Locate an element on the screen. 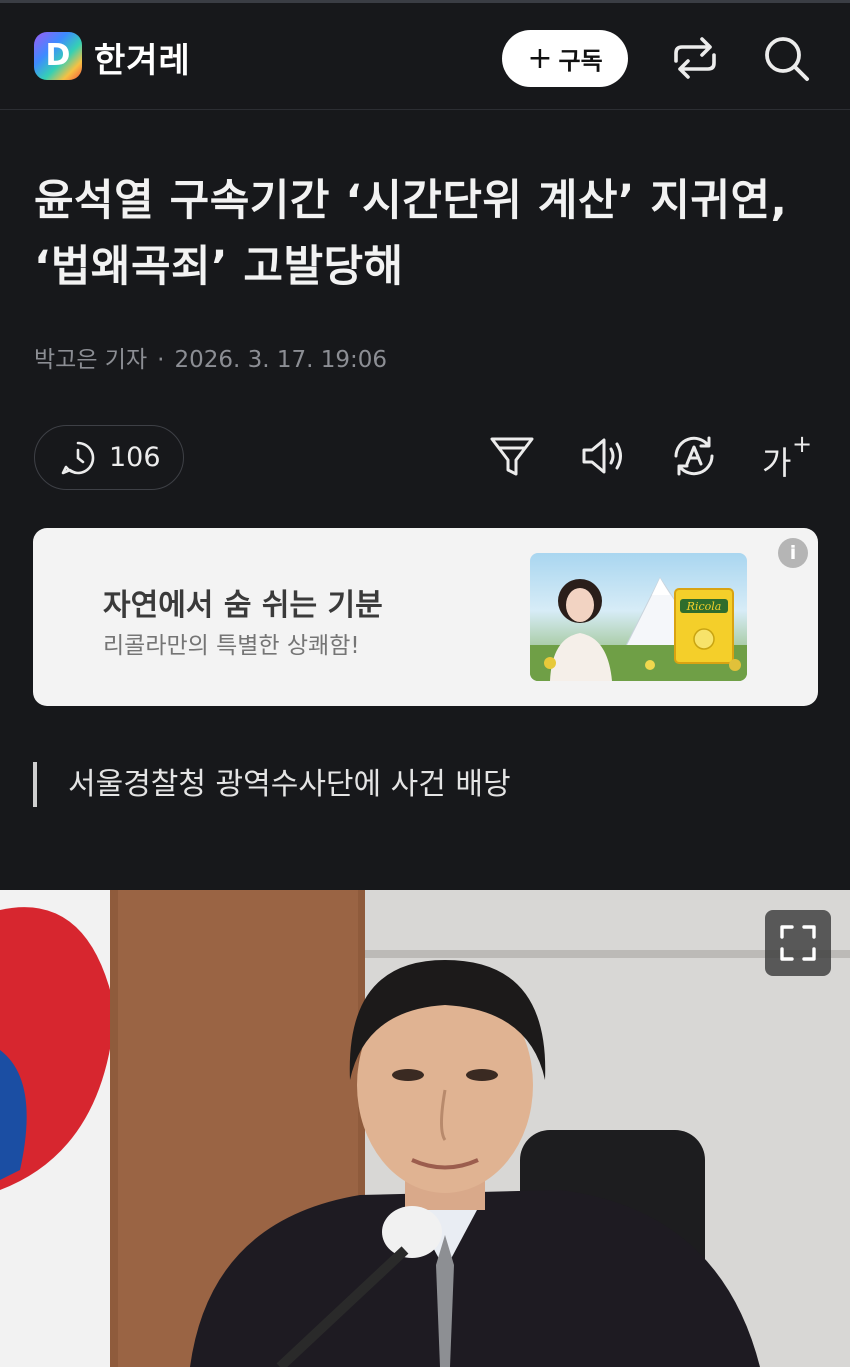  logo-letter: D is located at coordinates (58, 55).